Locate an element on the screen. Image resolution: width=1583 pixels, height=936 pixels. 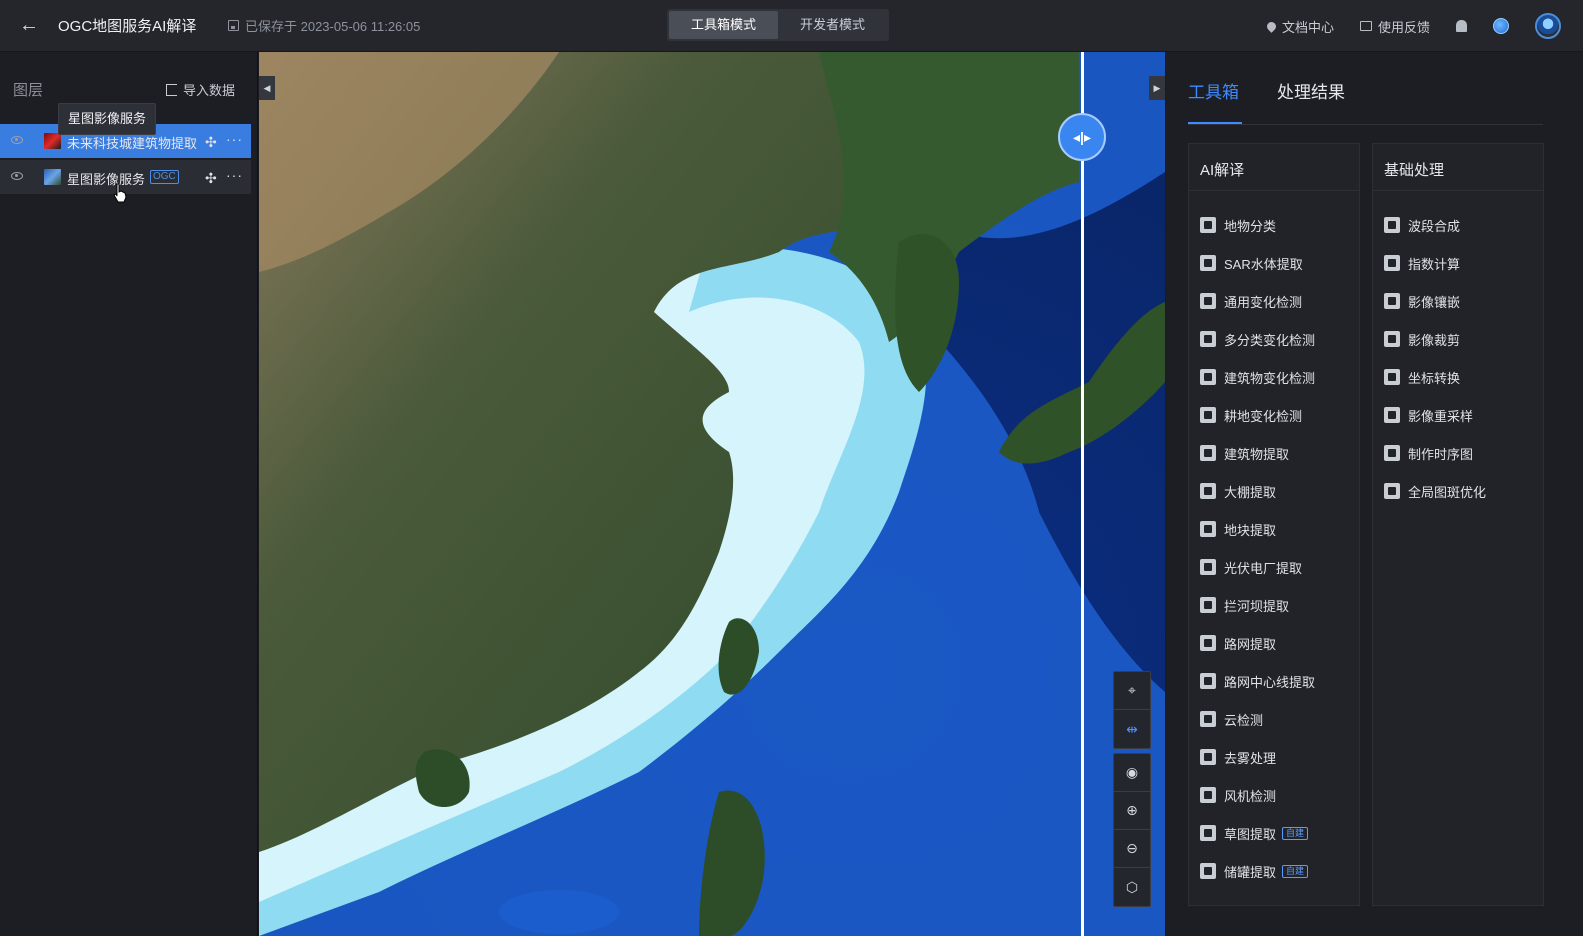
ai-tool-item: 地块提取 is located at coordinates (1238, 529).